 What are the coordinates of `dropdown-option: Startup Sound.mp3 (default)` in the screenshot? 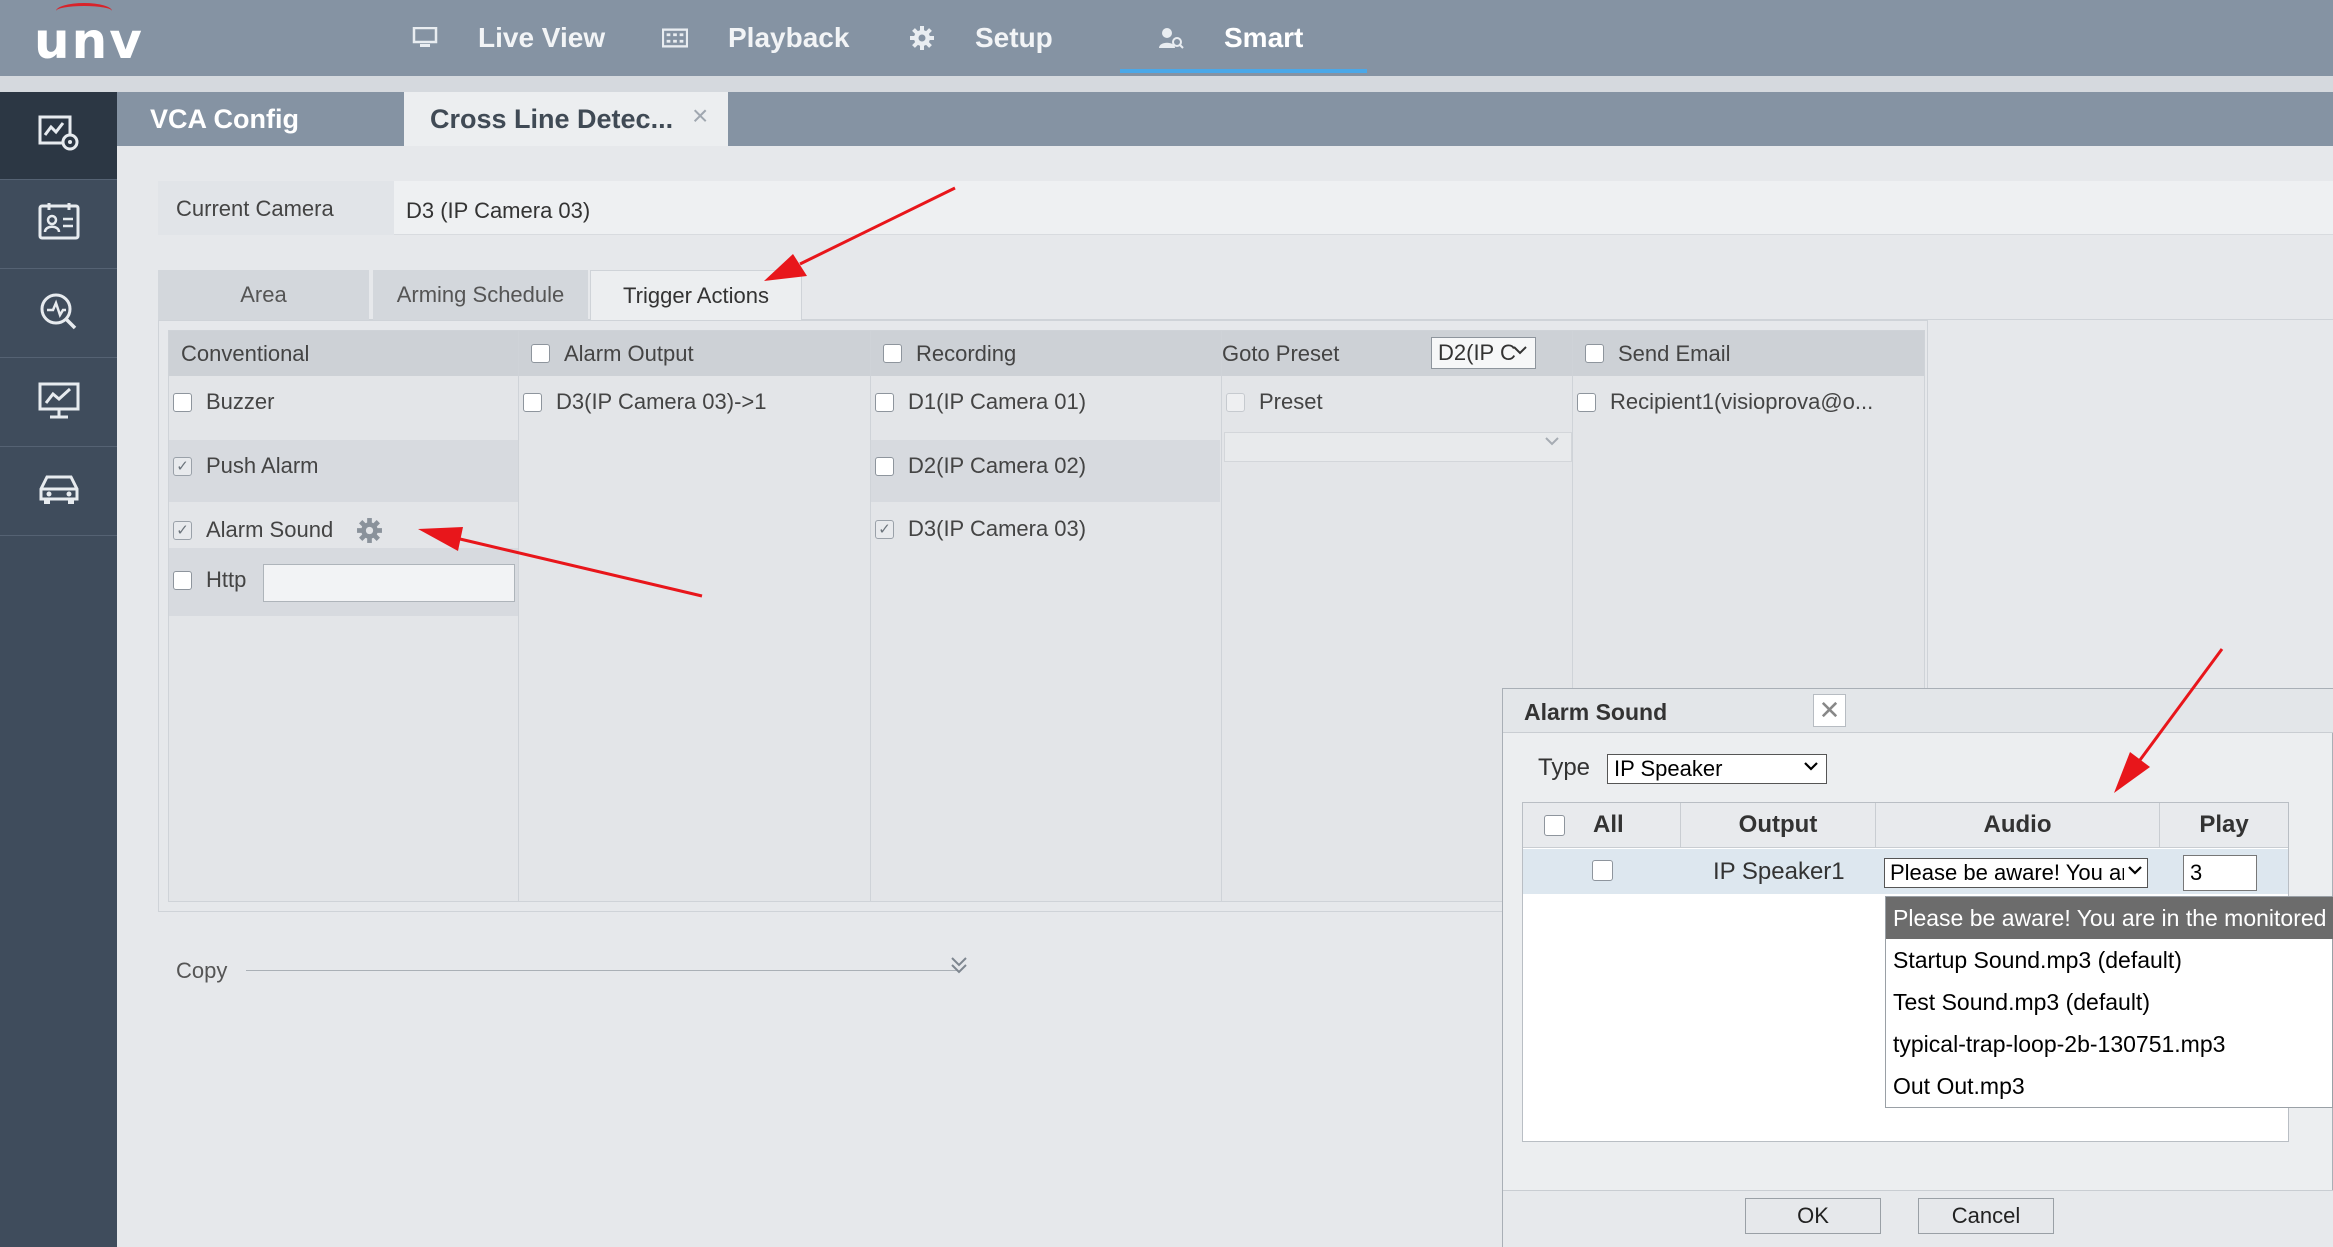 It's located at (2109, 960).